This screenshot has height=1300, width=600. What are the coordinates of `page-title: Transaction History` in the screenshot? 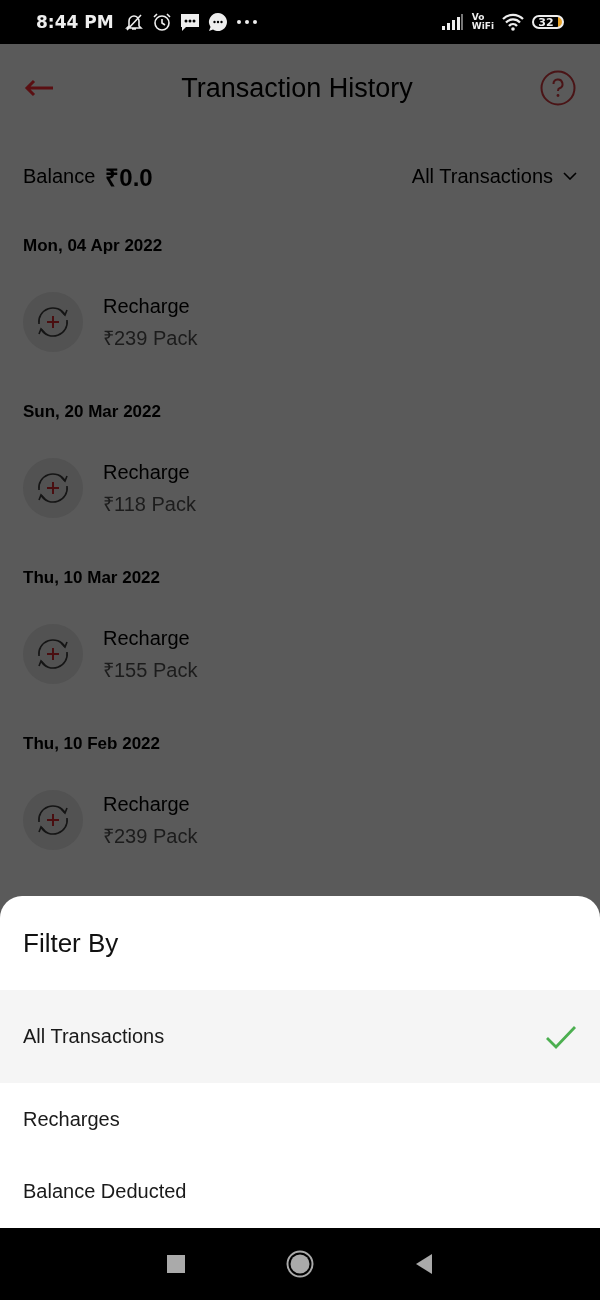 It's located at (297, 88).